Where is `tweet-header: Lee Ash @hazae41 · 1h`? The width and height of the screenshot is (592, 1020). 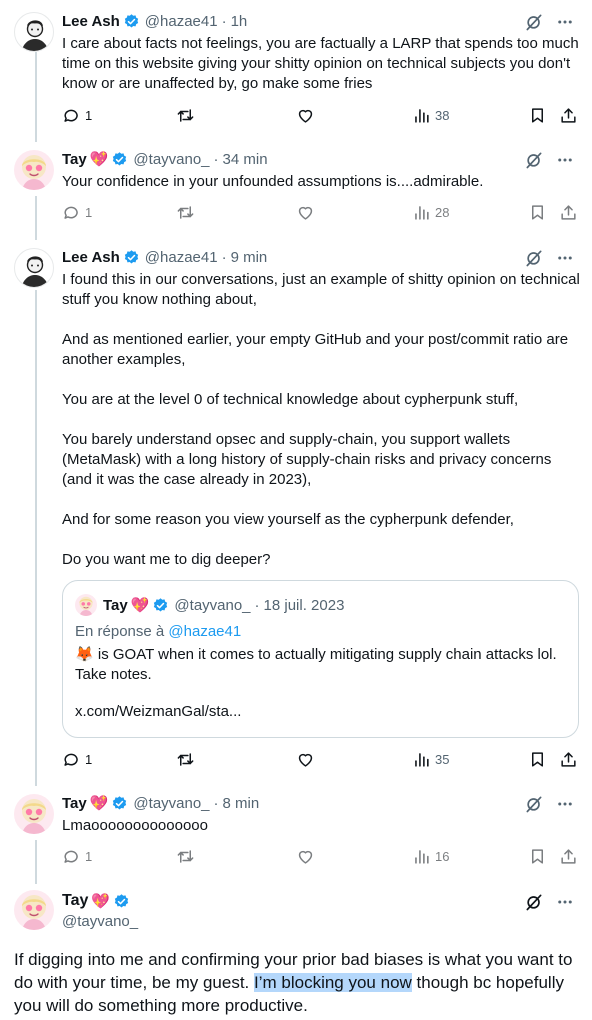 tweet-header: Lee Ash @hazae41 · 1h is located at coordinates (154, 21).